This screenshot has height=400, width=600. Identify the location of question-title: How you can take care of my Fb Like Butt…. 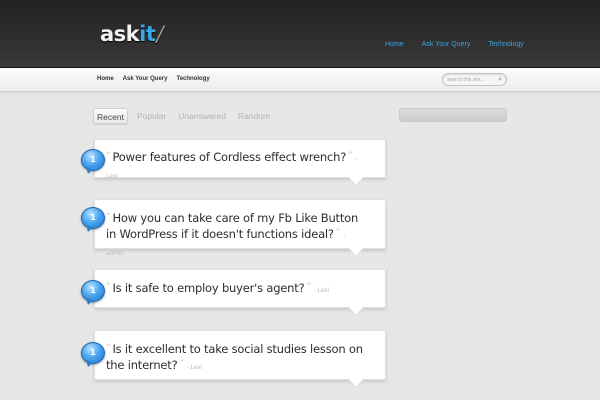
(232, 226).